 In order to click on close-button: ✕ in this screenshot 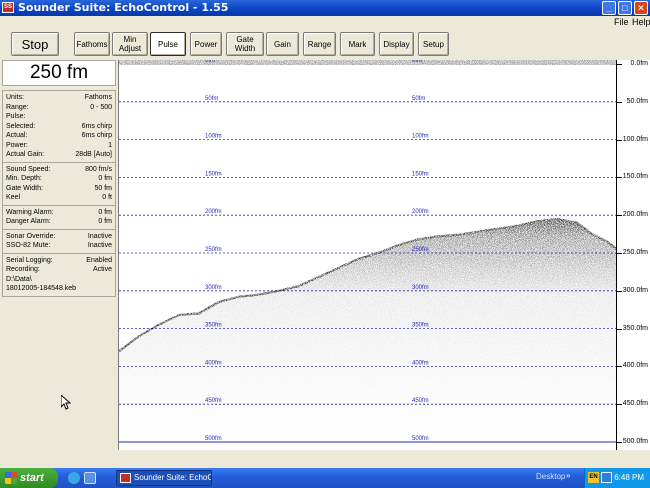, I will do `click(641, 8)`.